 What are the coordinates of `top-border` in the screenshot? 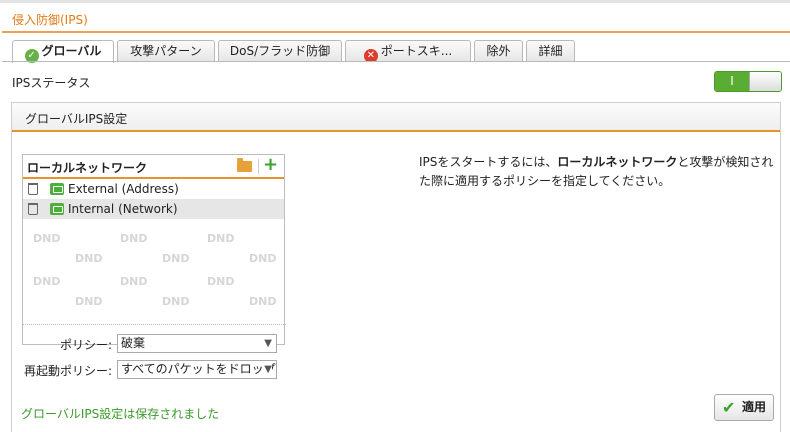 It's located at (395, 1).